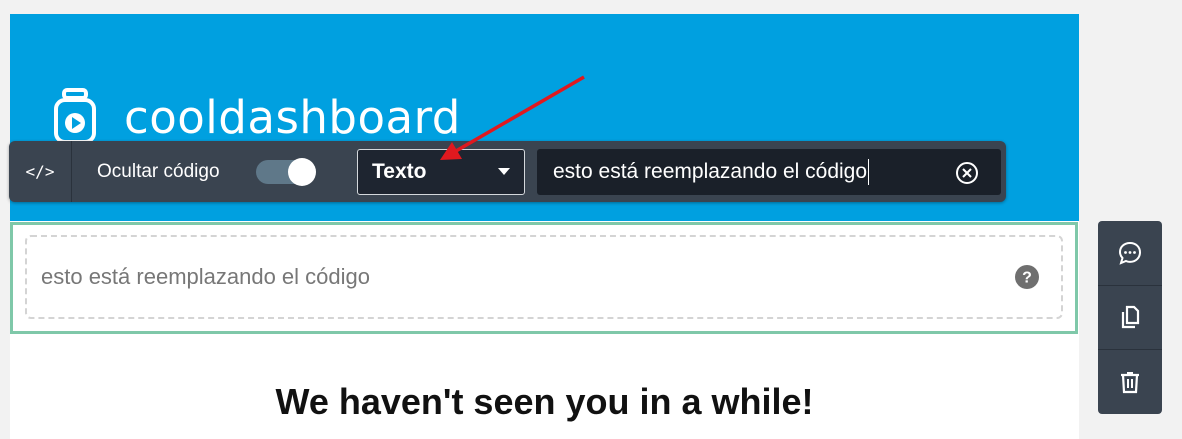 Image resolution: width=1182 pixels, height=439 pixels. Describe the element at coordinates (399, 171) in the screenshot. I see `content-type-value: Texto` at that location.